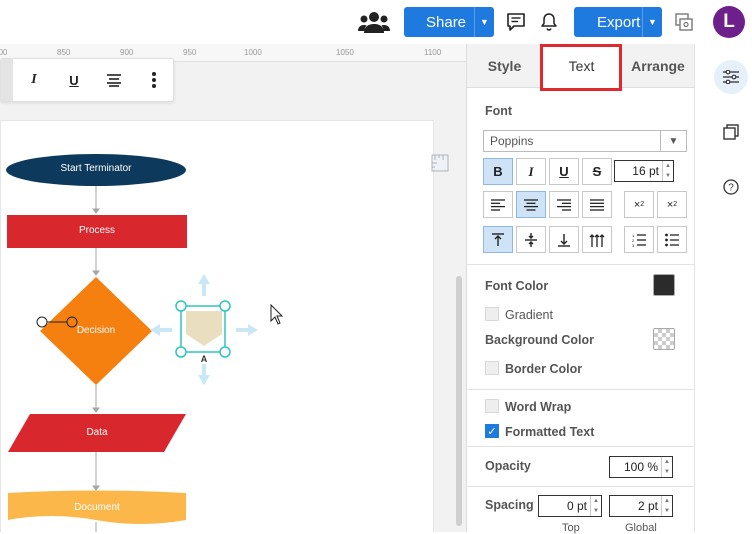 The width and height of the screenshot is (752, 534). I want to click on tab-highlight-box, so click(581, 67).